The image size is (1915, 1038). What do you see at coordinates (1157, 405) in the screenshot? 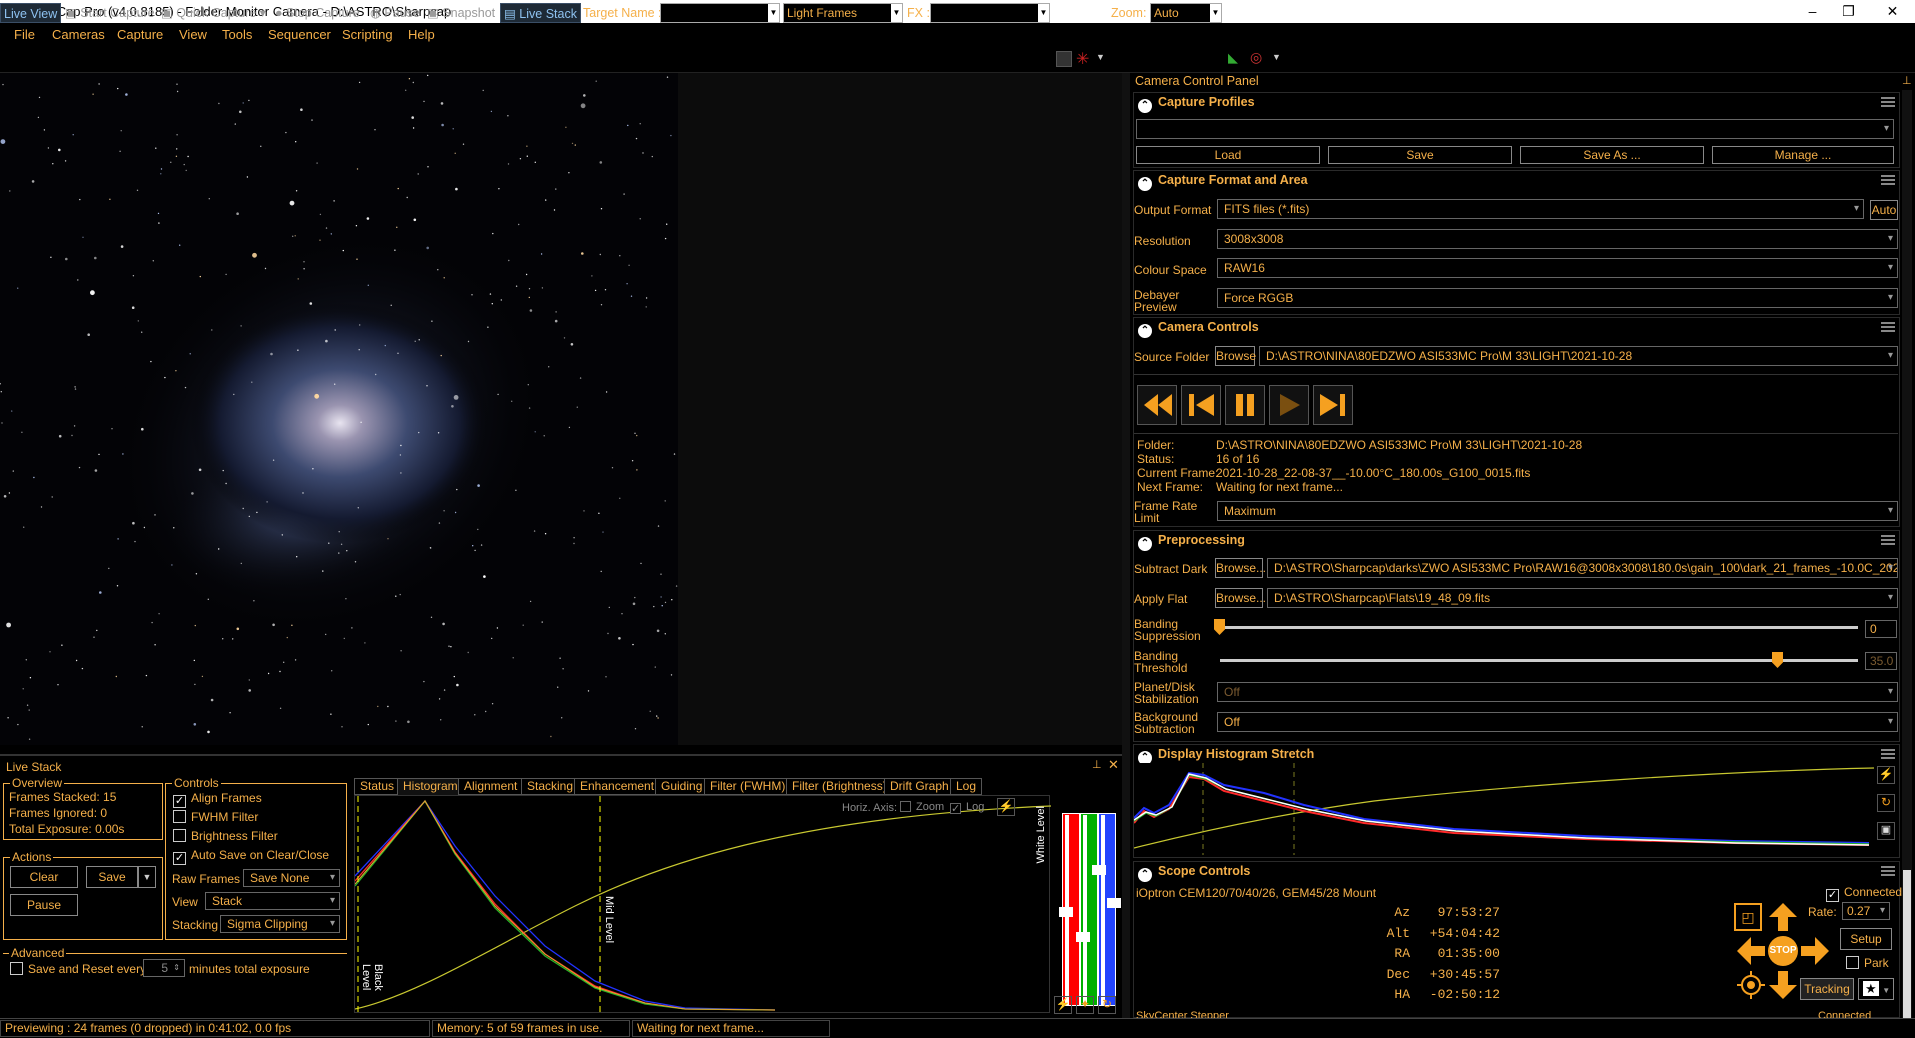
I see `rewind-button` at bounding box center [1157, 405].